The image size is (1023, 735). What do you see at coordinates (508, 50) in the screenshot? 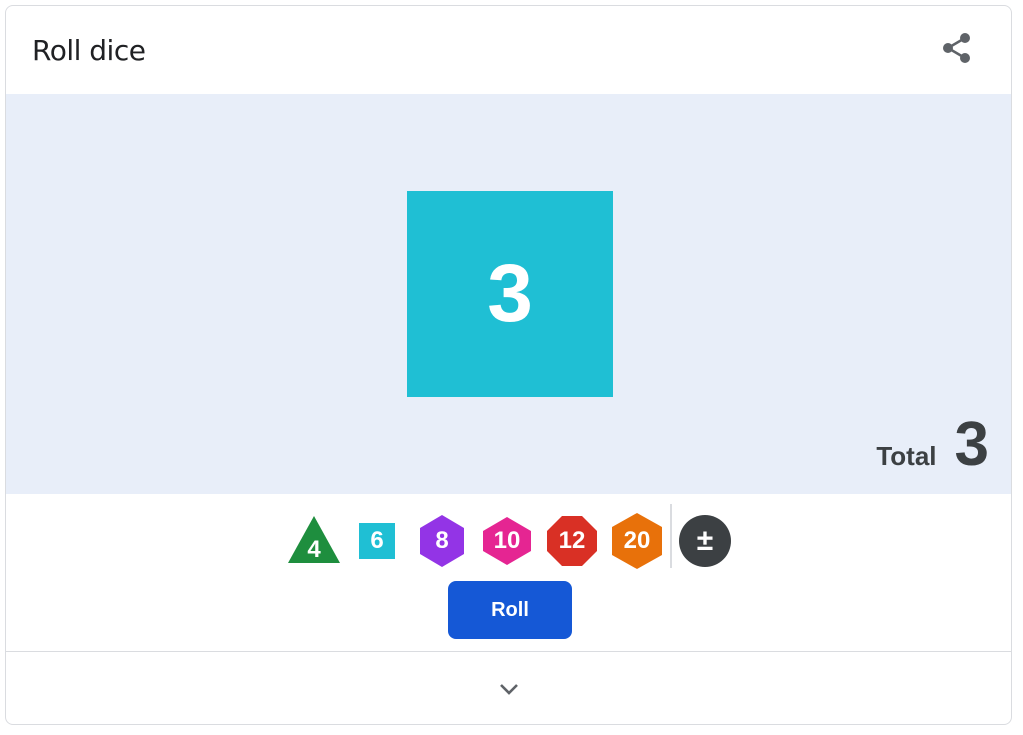
I see `card-header: Roll dice` at bounding box center [508, 50].